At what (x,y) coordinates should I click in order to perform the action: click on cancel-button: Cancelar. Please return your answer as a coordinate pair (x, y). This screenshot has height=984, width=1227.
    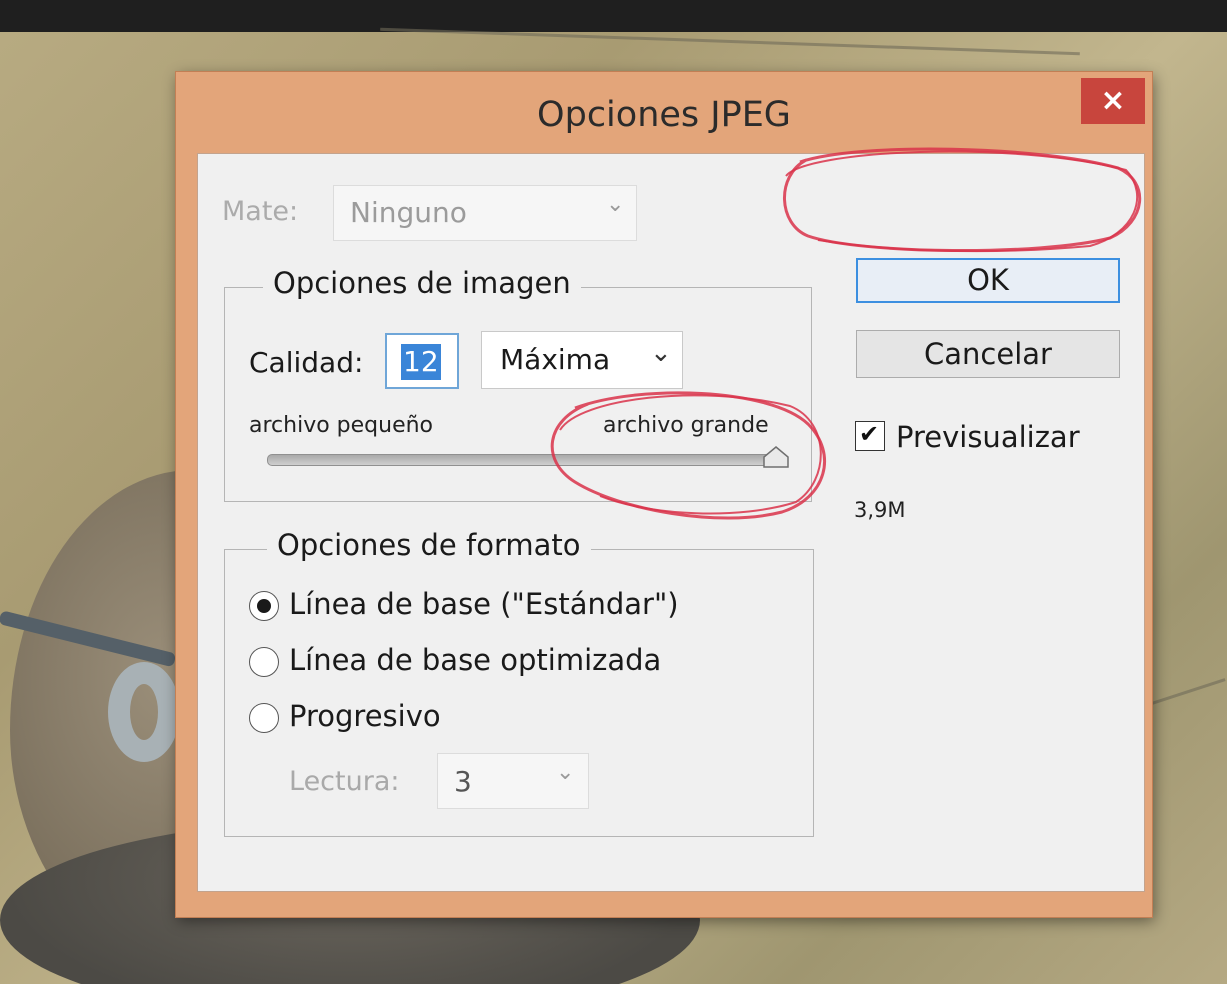
    Looking at the image, I should click on (988, 354).